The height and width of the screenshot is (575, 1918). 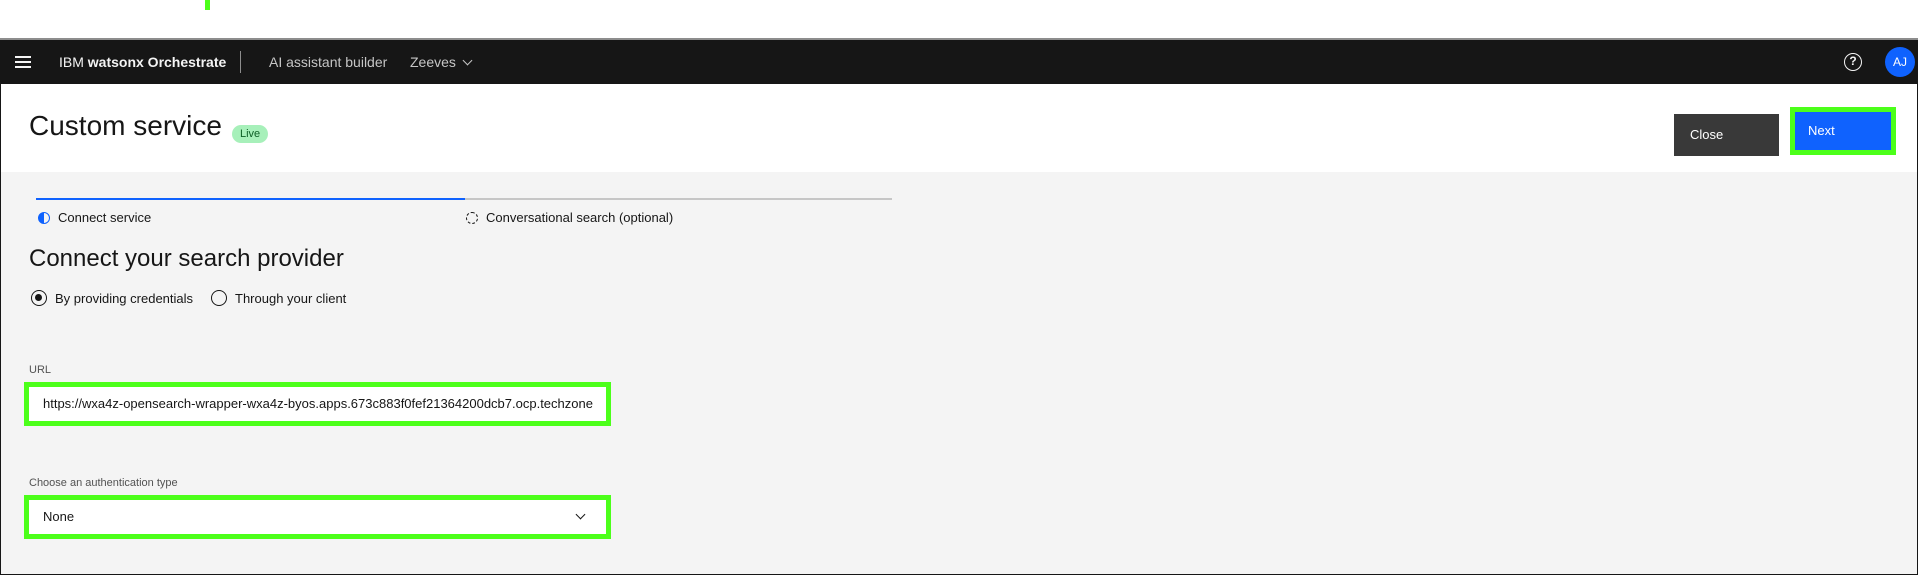 I want to click on auth-type-select: None, so click(x=317, y=517).